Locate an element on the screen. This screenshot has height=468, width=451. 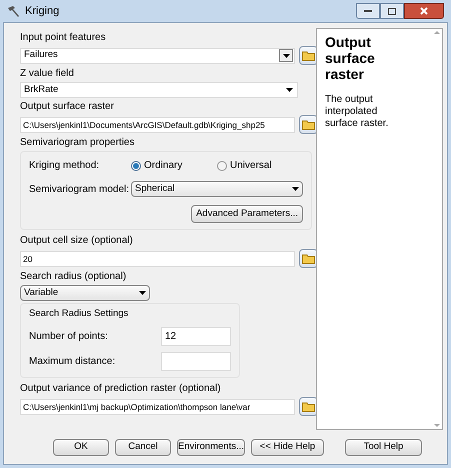
dropdown: BrkRate is located at coordinates (159, 90).